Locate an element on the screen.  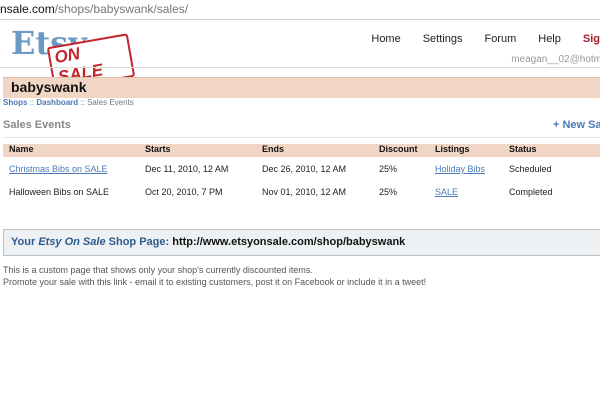
top-navigation: Home Settings Forum Help Sig is located at coordinates (474, 41).